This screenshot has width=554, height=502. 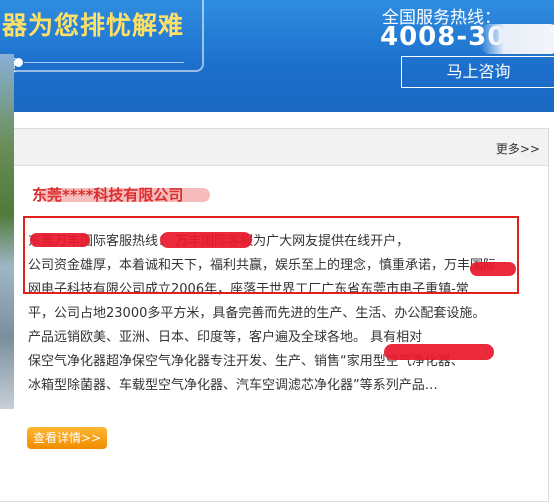 I want to click on banner-dot, so click(x=18, y=62).